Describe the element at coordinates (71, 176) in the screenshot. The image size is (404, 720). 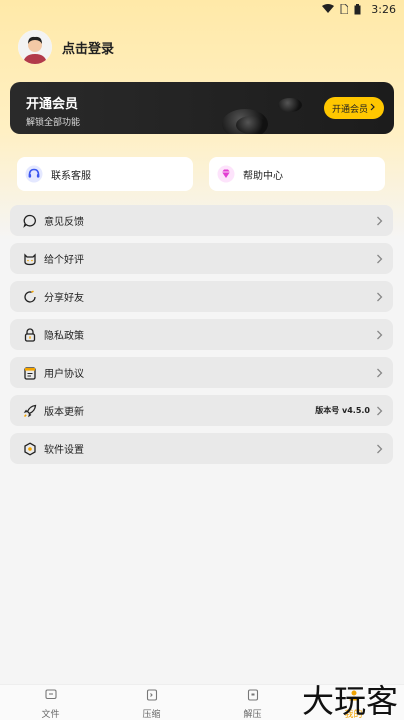
I see `contact-service-label: 联系客服` at that location.